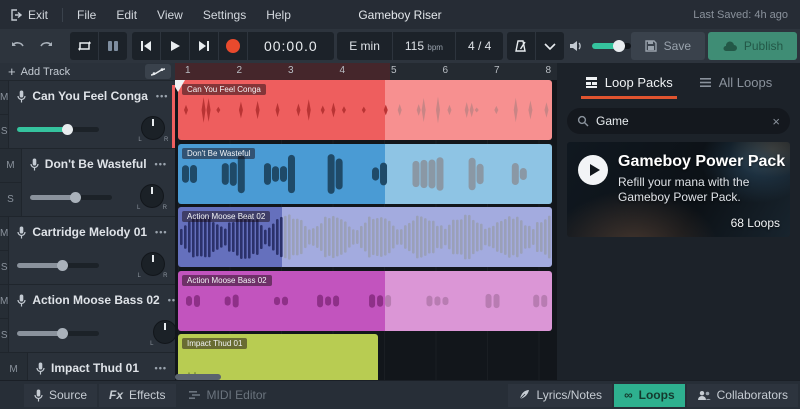  I want to click on midi-editor-tab: MIDI Editor, so click(227, 395).